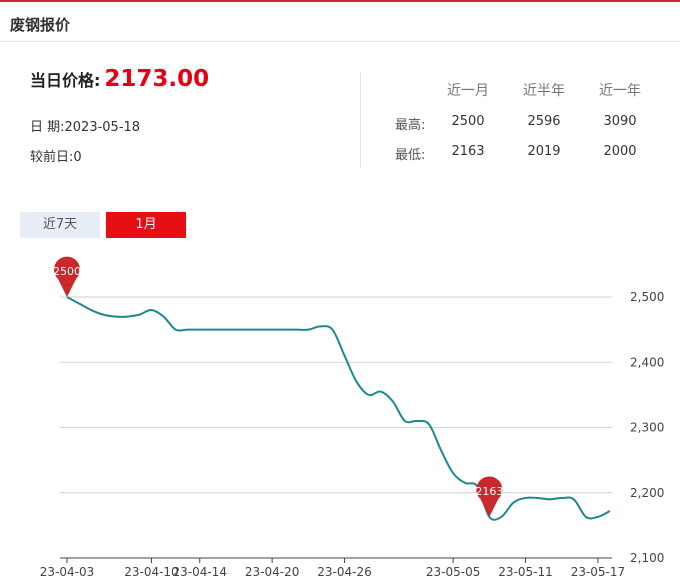 The width and height of the screenshot is (680, 580). I want to click on y-tick-label: 2,300, so click(647, 428).